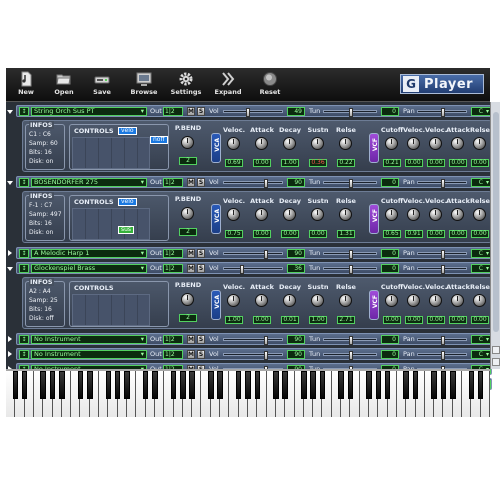 This screenshot has width=500, height=500. What do you see at coordinates (111, 310) in the screenshot?
I see `controller-grid` at bounding box center [111, 310].